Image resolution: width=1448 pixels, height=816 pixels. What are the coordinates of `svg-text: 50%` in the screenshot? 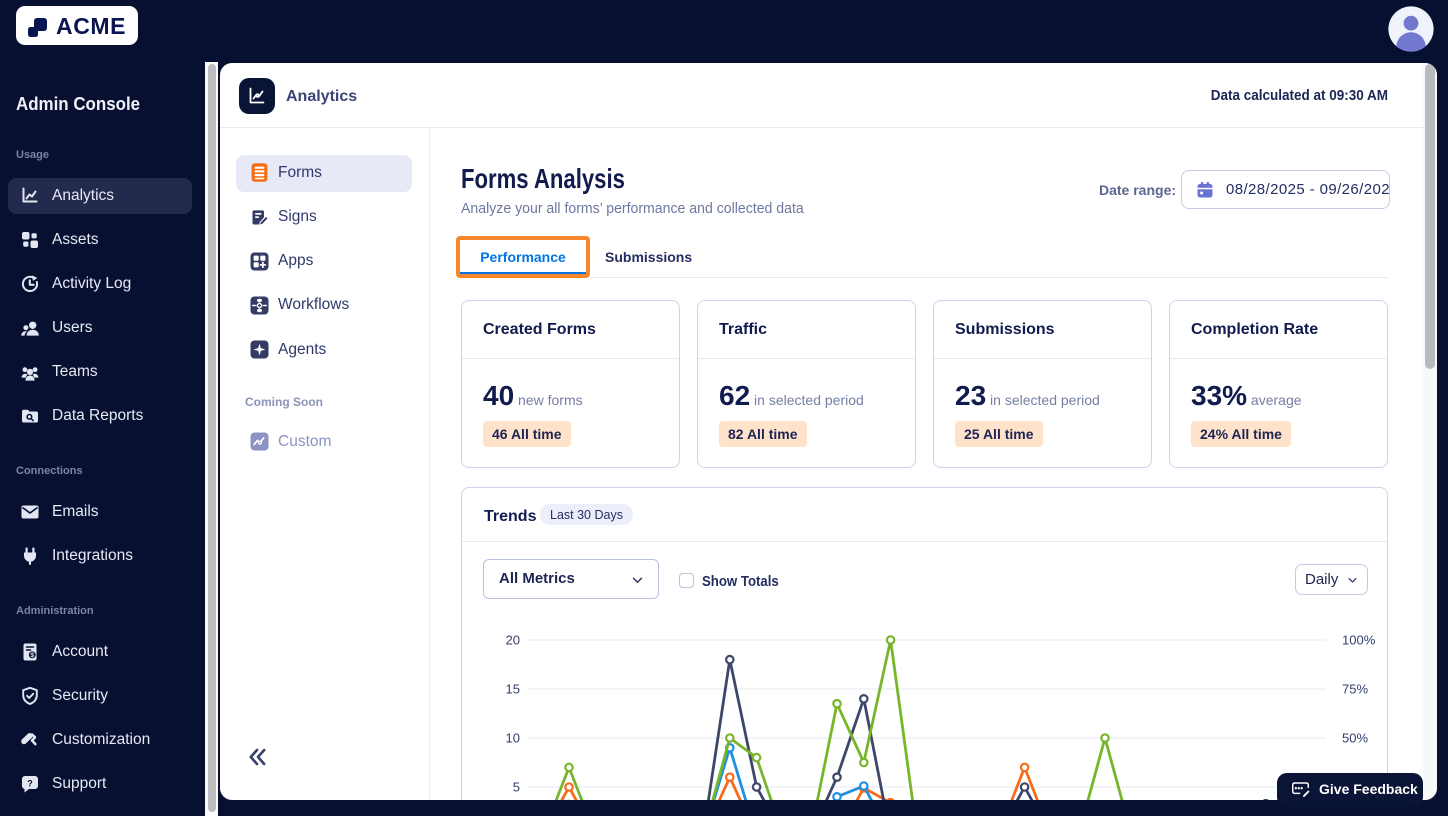 It's located at (1355, 738).